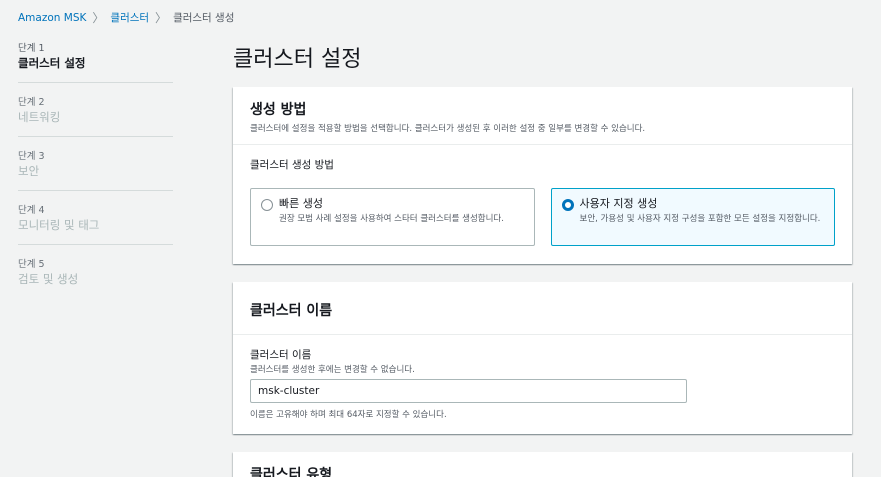 This screenshot has width=881, height=477. What do you see at coordinates (59, 225) in the screenshot?
I see `step-title: 모니터링 및 태그` at bounding box center [59, 225].